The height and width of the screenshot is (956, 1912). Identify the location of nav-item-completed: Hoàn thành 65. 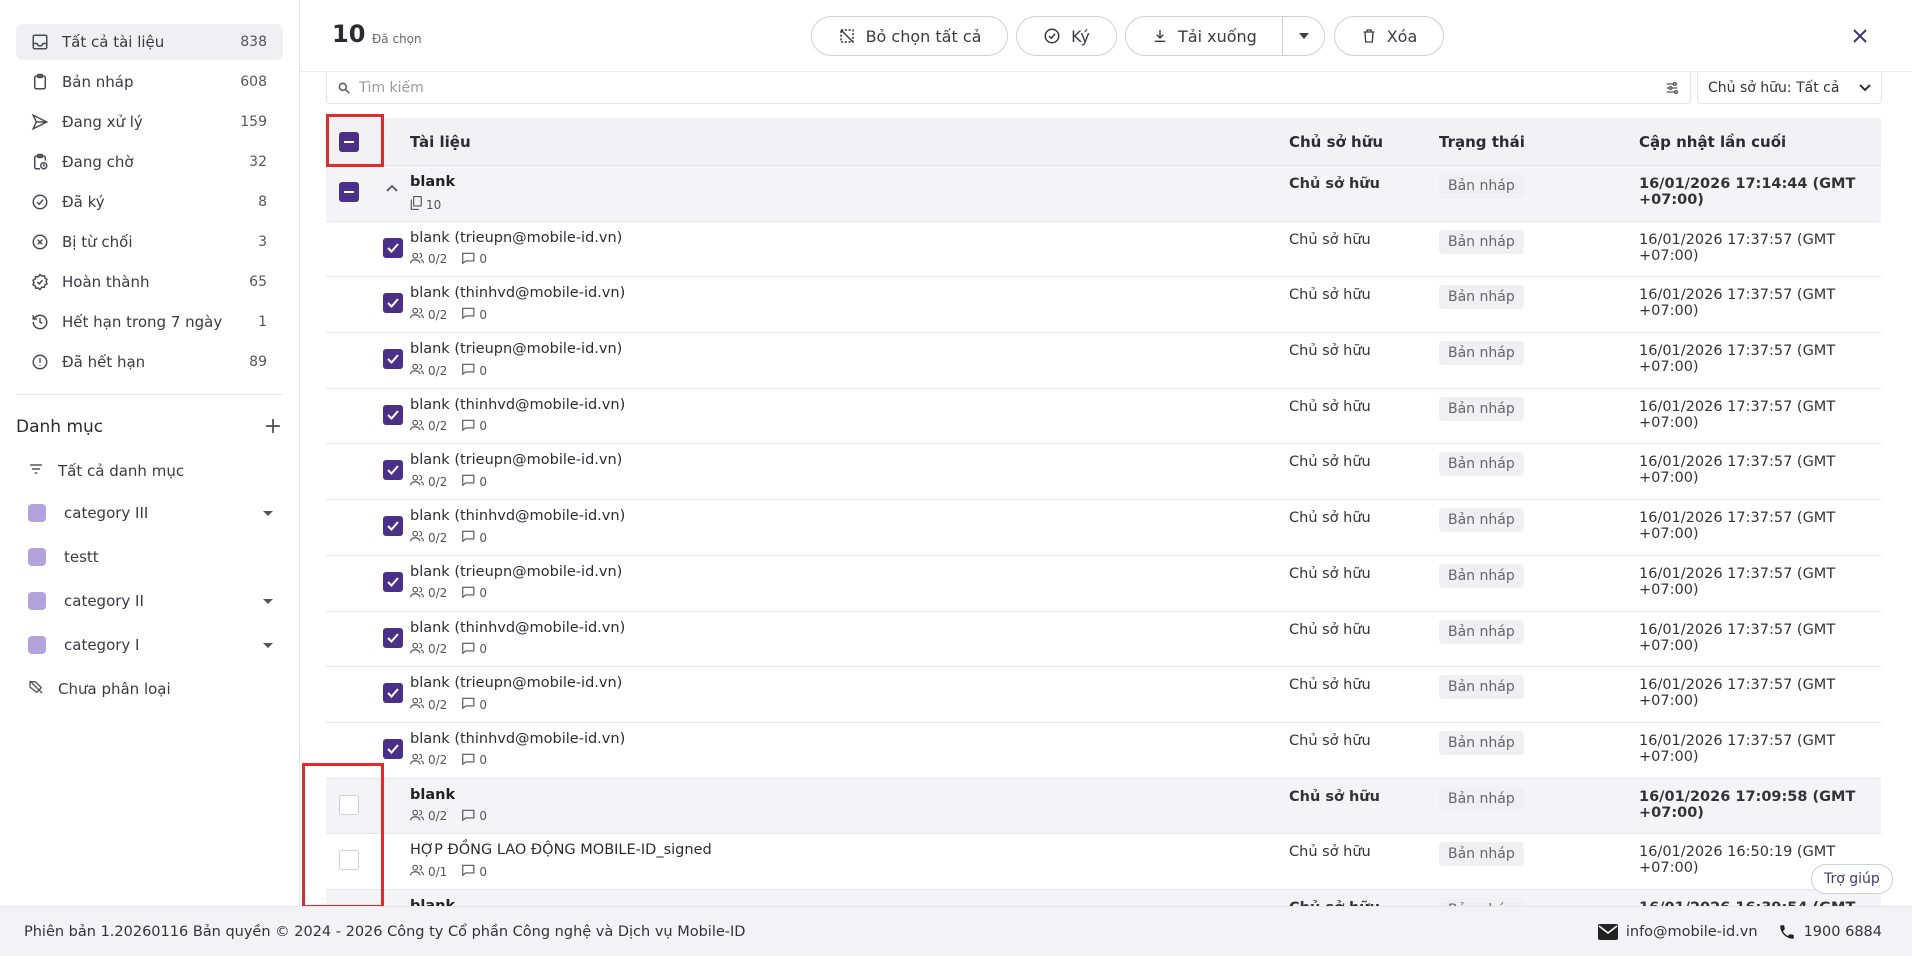
(149, 282).